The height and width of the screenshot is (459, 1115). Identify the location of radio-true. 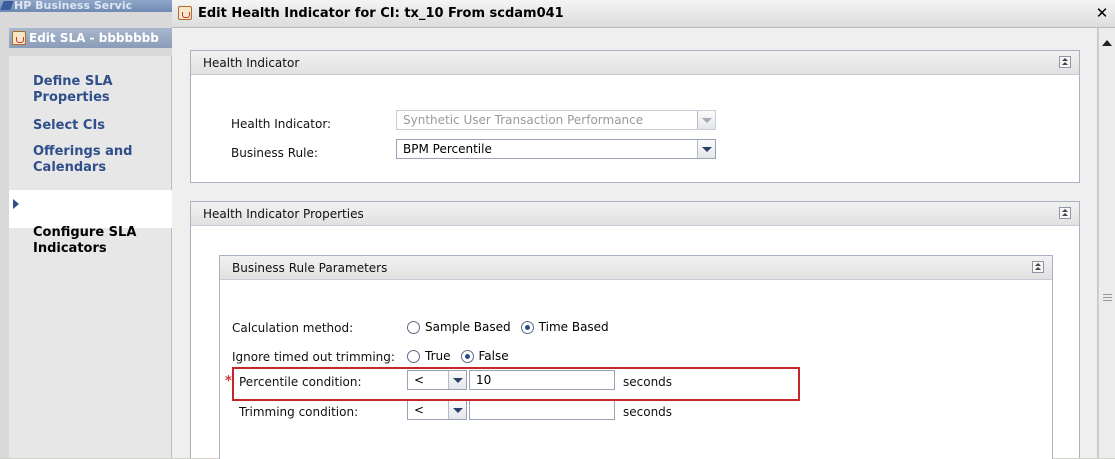
(413, 356).